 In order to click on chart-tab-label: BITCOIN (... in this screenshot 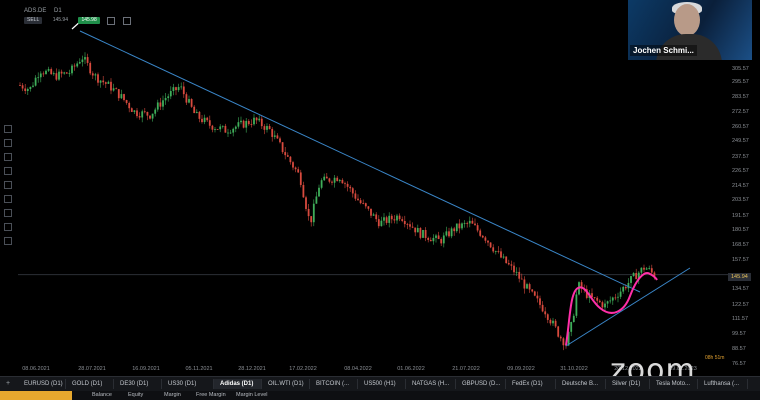, I will do `click(332, 384)`.